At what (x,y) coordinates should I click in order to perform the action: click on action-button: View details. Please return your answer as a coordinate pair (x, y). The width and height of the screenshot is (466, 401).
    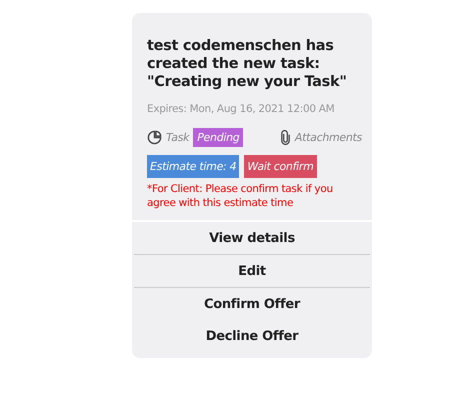
    Looking at the image, I should click on (252, 238).